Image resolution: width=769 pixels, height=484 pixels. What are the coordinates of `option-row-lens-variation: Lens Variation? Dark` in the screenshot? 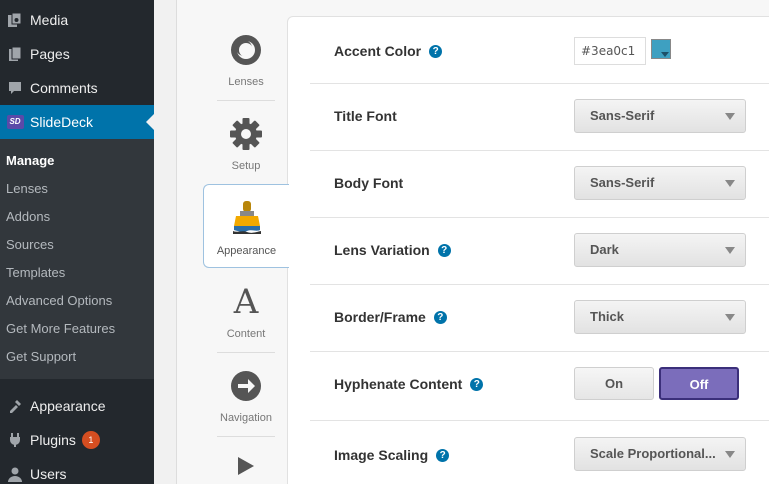 It's located at (539, 251).